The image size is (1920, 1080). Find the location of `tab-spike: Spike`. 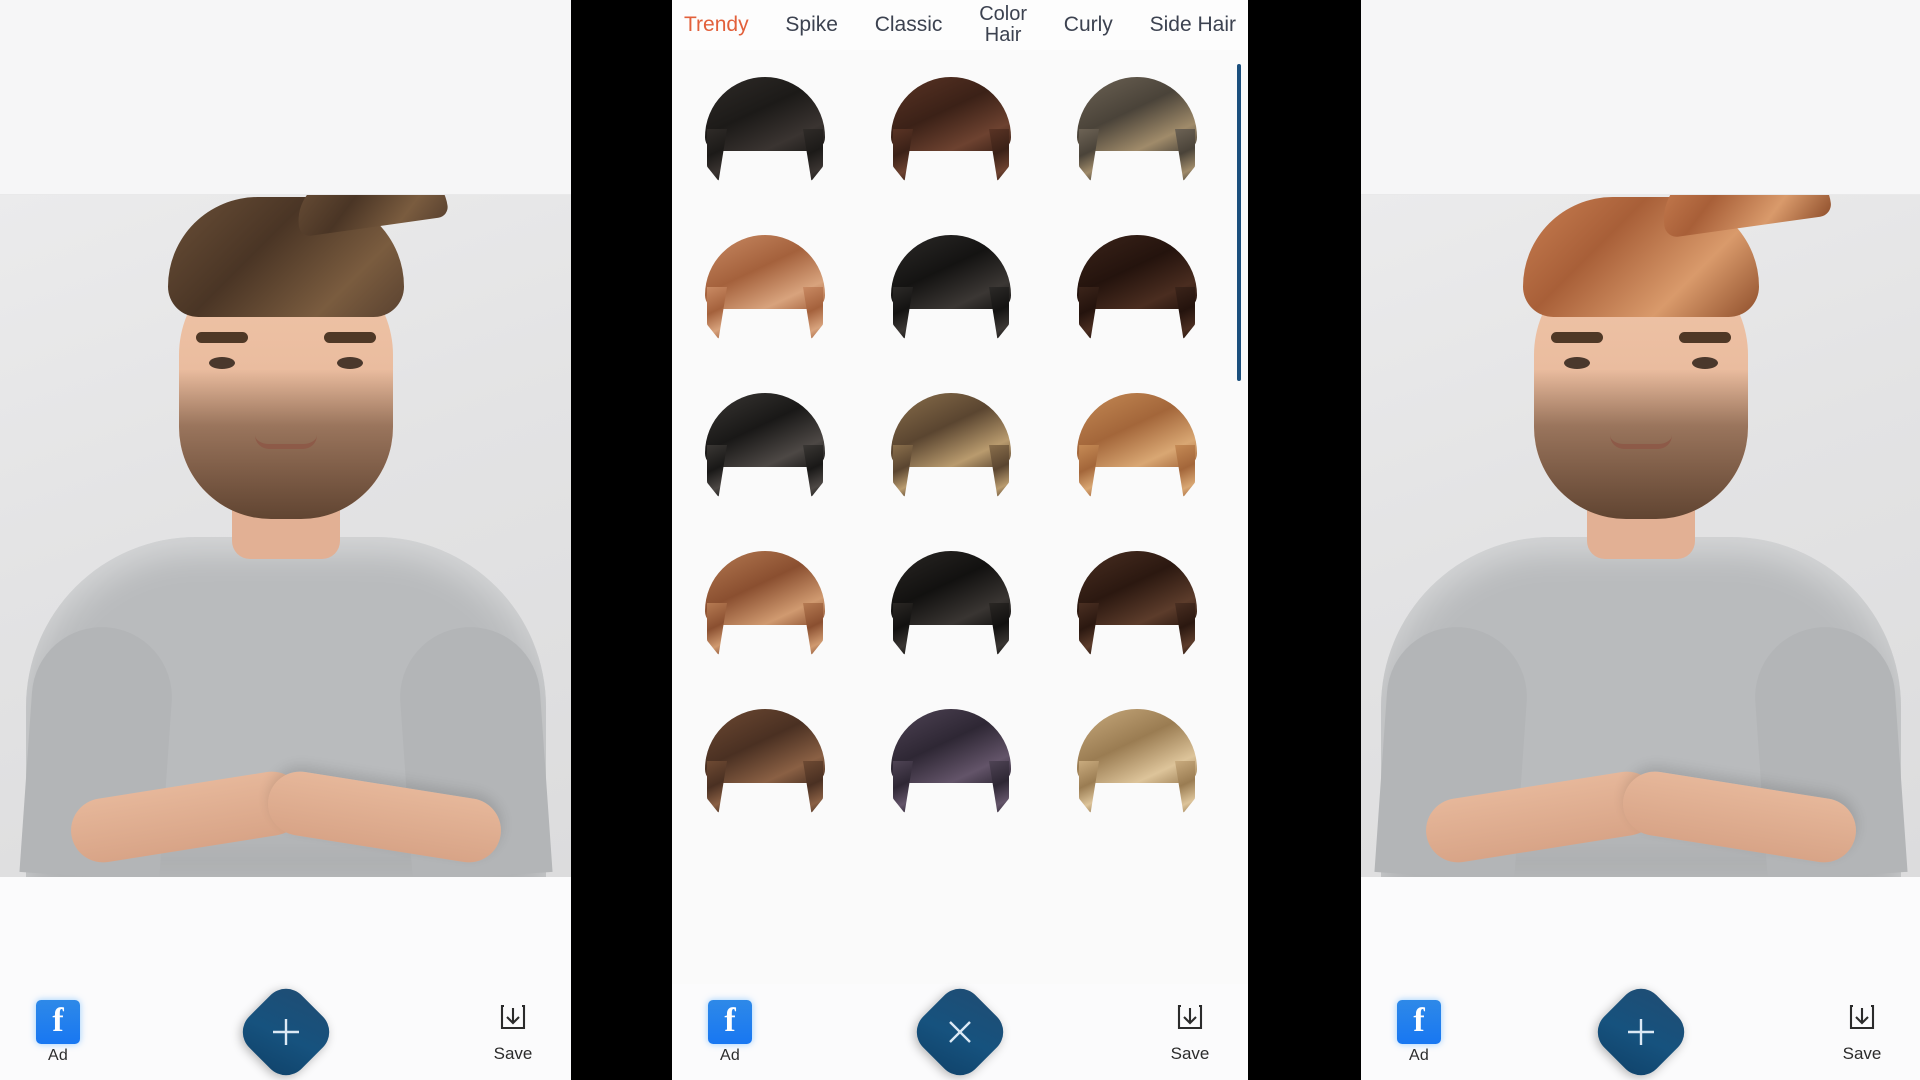

tab-spike: Spike is located at coordinates (811, 24).